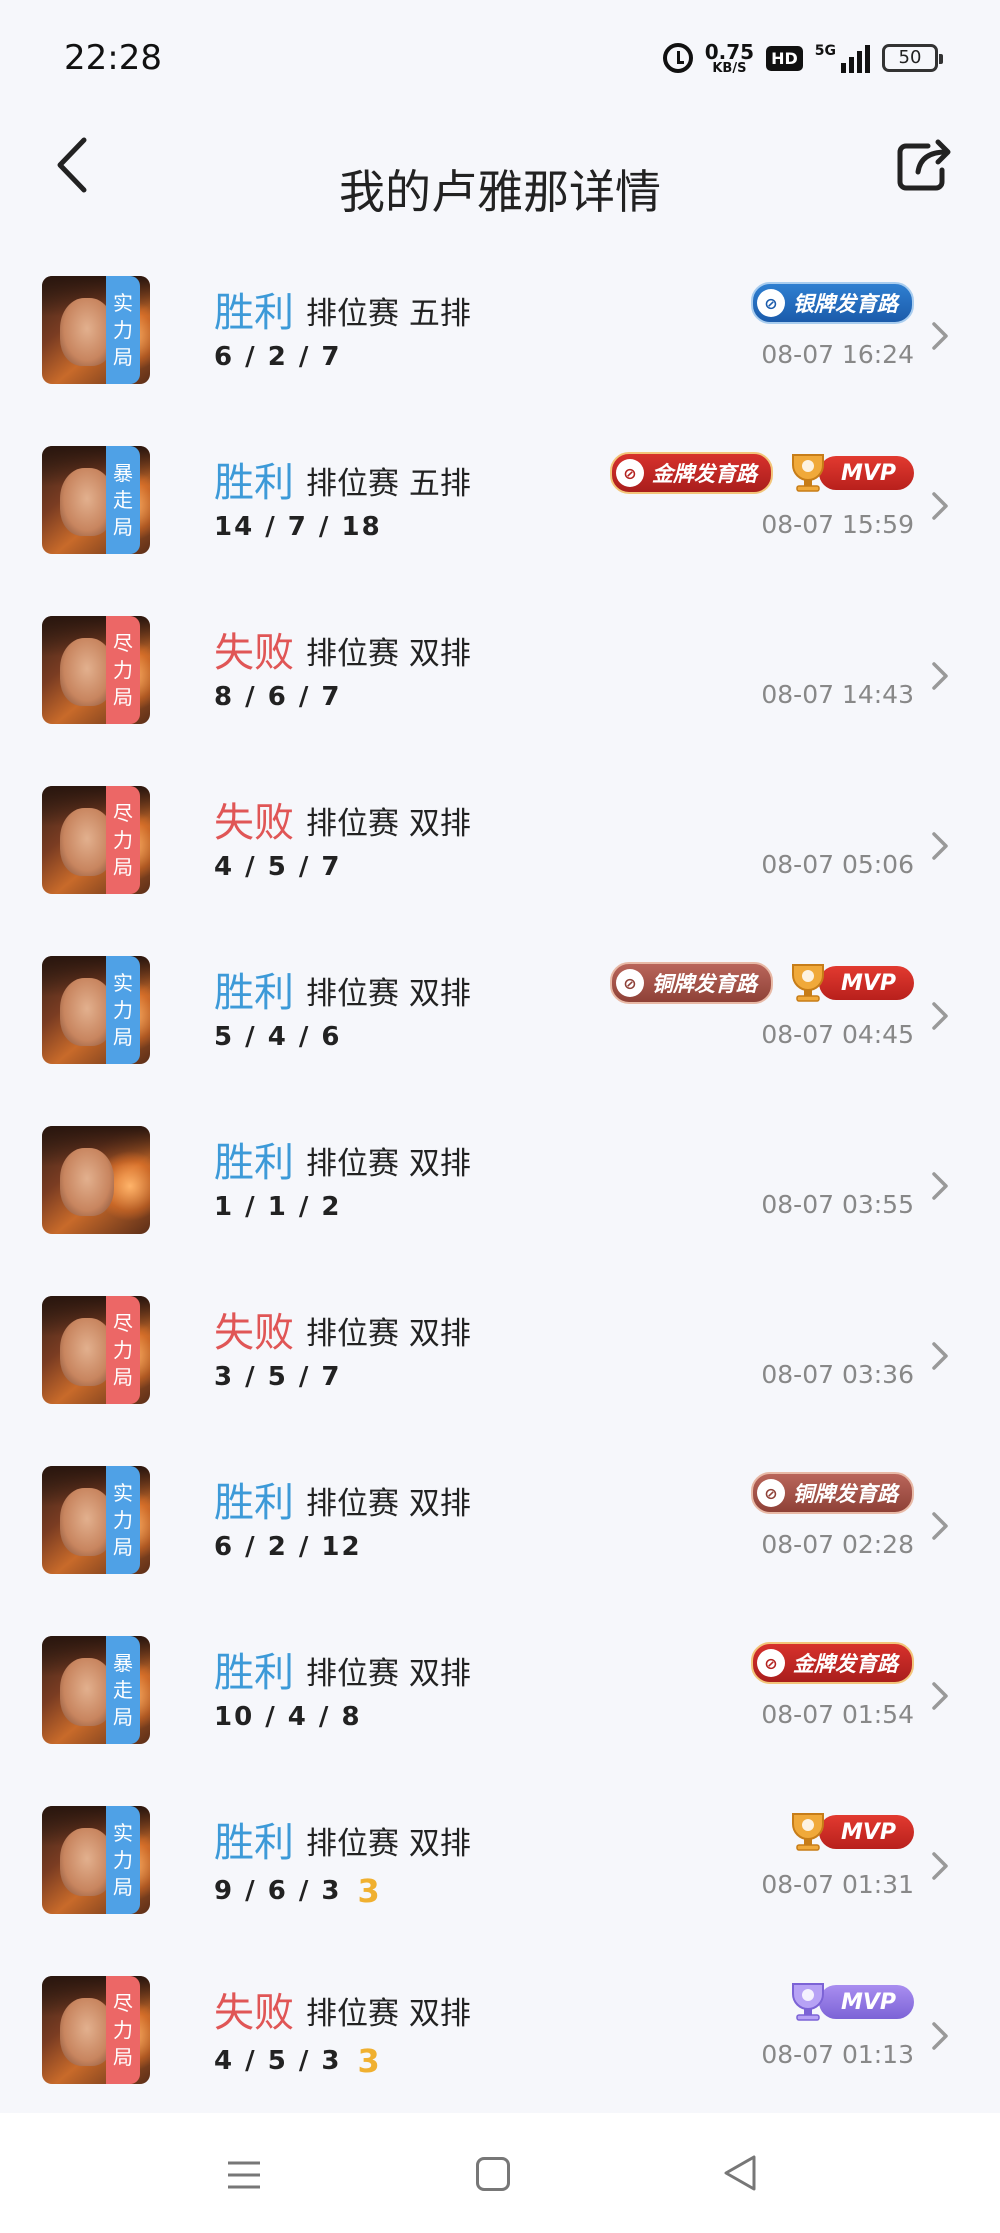 The image size is (1000, 2233). Describe the element at coordinates (123, 1832) in the screenshot. I see `match-tag-char: 实` at that location.